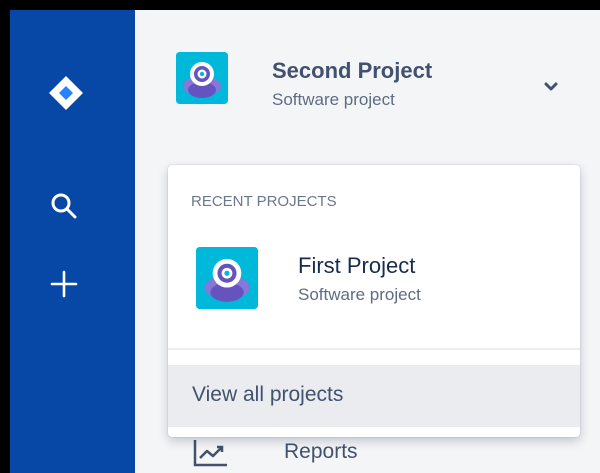 This screenshot has height=473, width=600. What do you see at coordinates (268, 394) in the screenshot?
I see `view-all-projects-label: View all projects` at bounding box center [268, 394].